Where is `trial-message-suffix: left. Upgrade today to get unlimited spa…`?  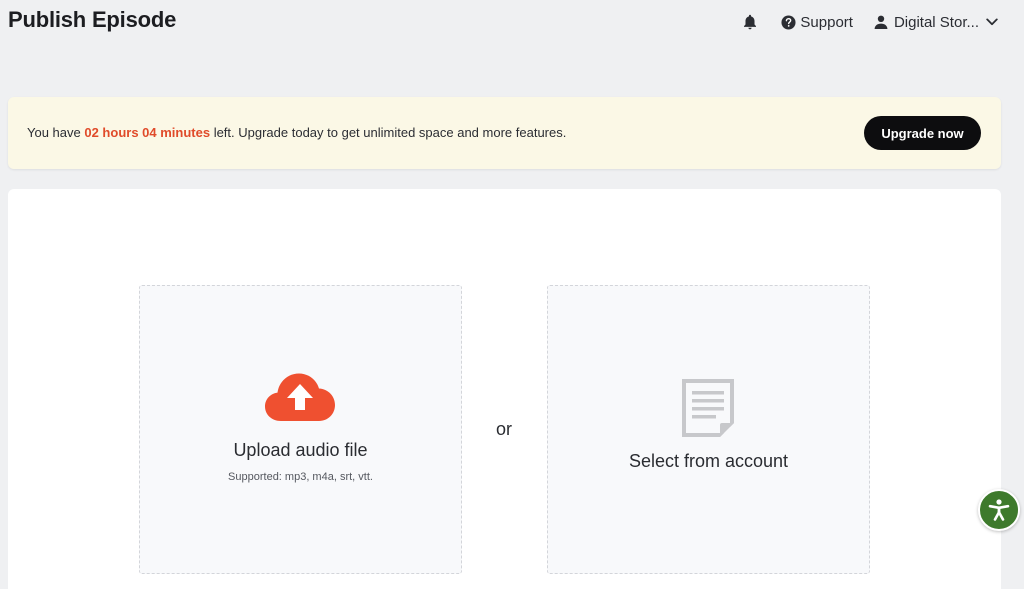 trial-message-suffix: left. Upgrade today to get unlimited spa… is located at coordinates (388, 132).